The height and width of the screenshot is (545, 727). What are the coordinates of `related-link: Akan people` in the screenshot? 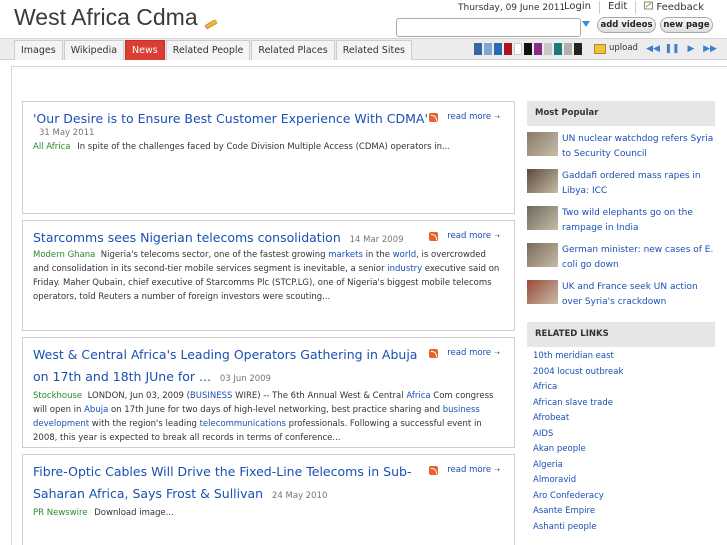 It's located at (621, 450).